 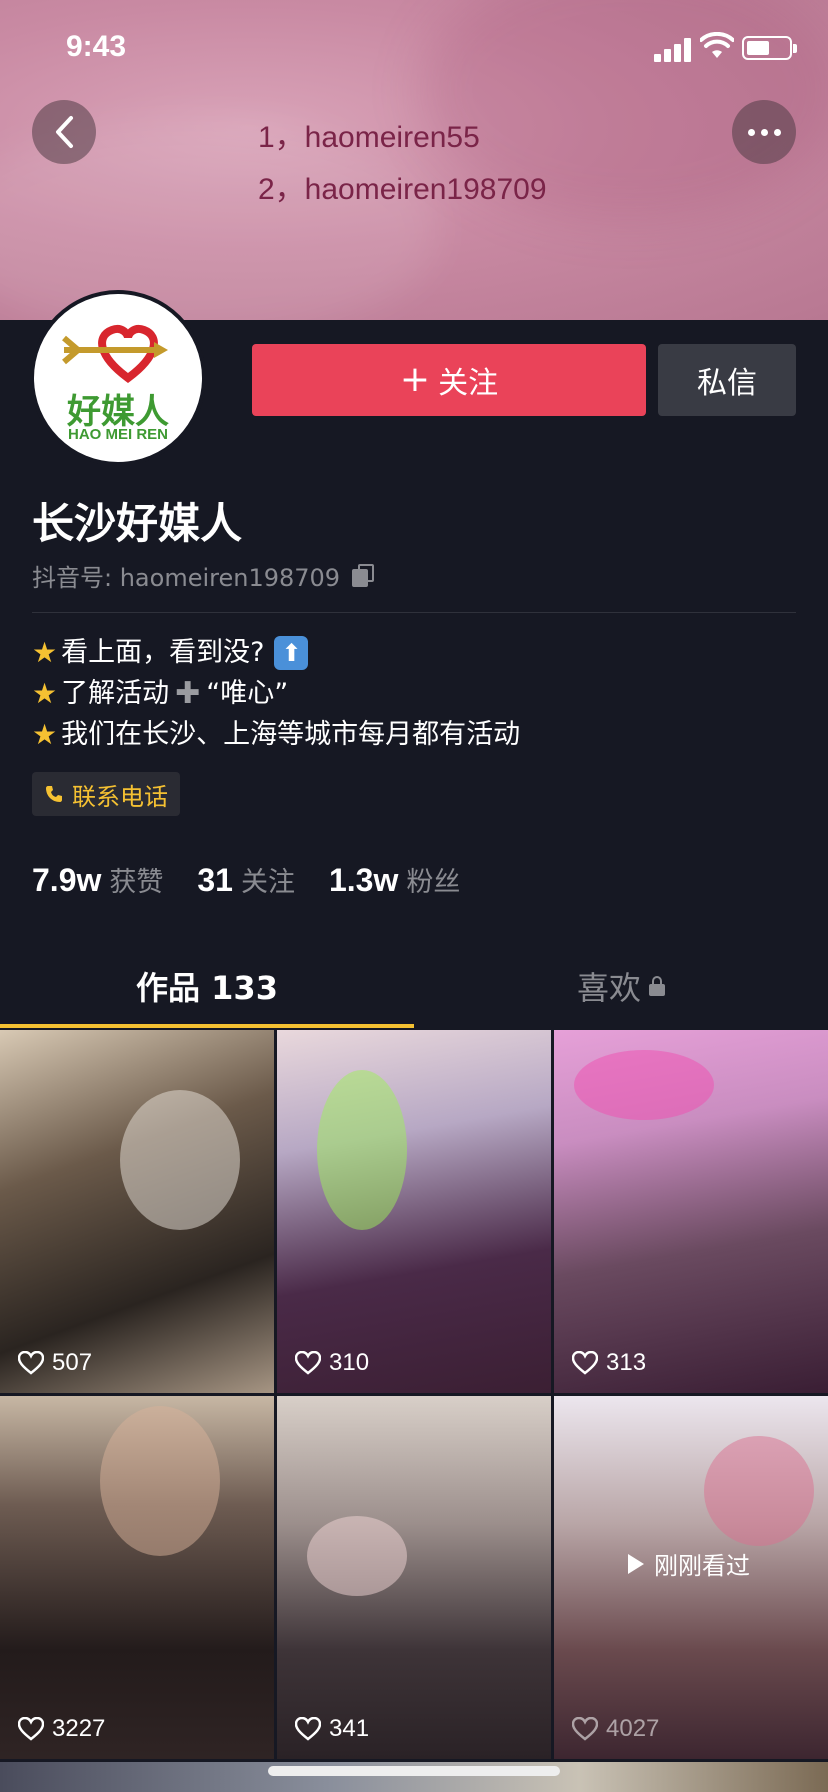 I want to click on video-likes-count: 507, so click(x=72, y=1362).